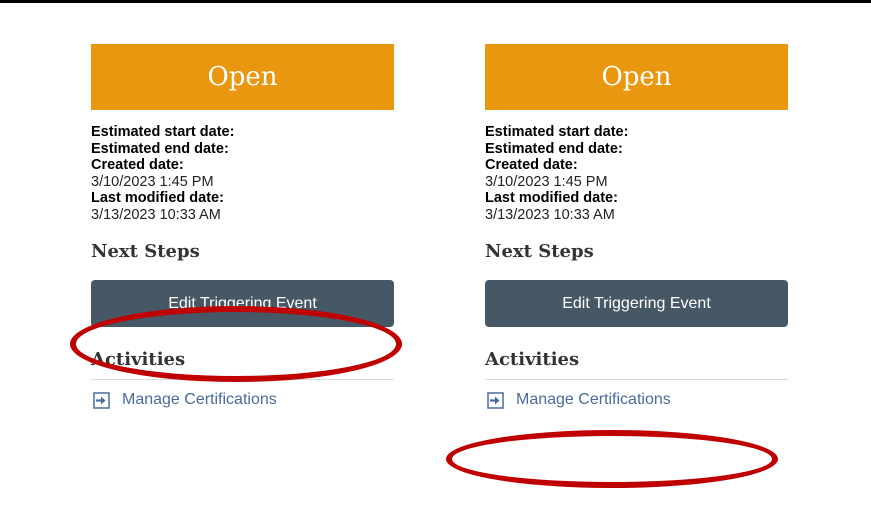 This screenshot has width=871, height=523. Describe the element at coordinates (435, 1) in the screenshot. I see `top-divider` at that location.